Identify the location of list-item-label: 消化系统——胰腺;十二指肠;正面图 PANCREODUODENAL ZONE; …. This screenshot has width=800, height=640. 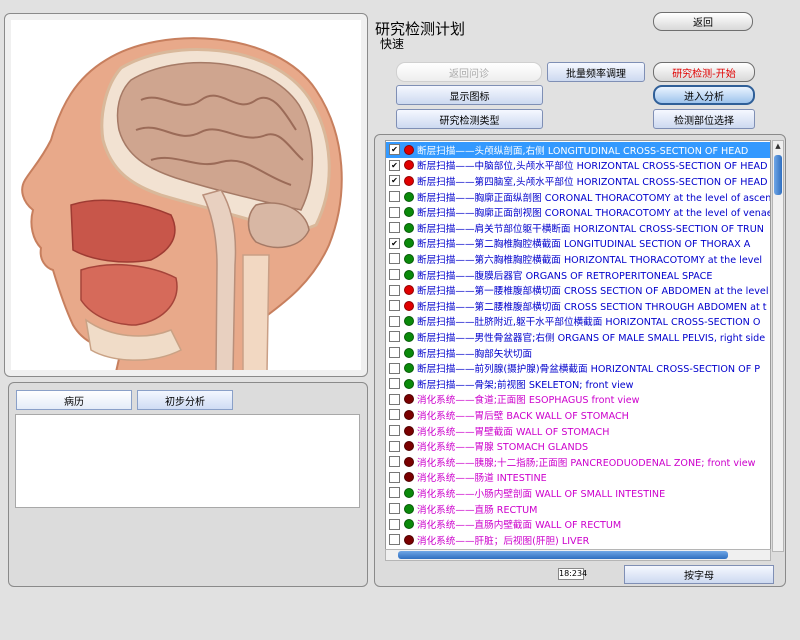
(586, 463).